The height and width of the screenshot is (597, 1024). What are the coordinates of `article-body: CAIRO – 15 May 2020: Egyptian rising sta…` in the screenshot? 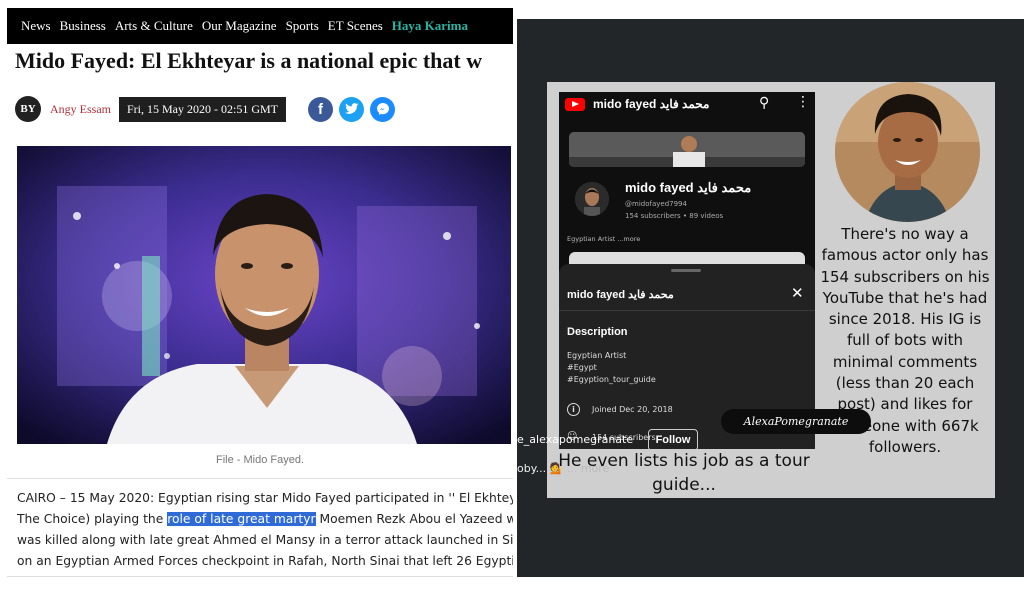 It's located at (265, 530).